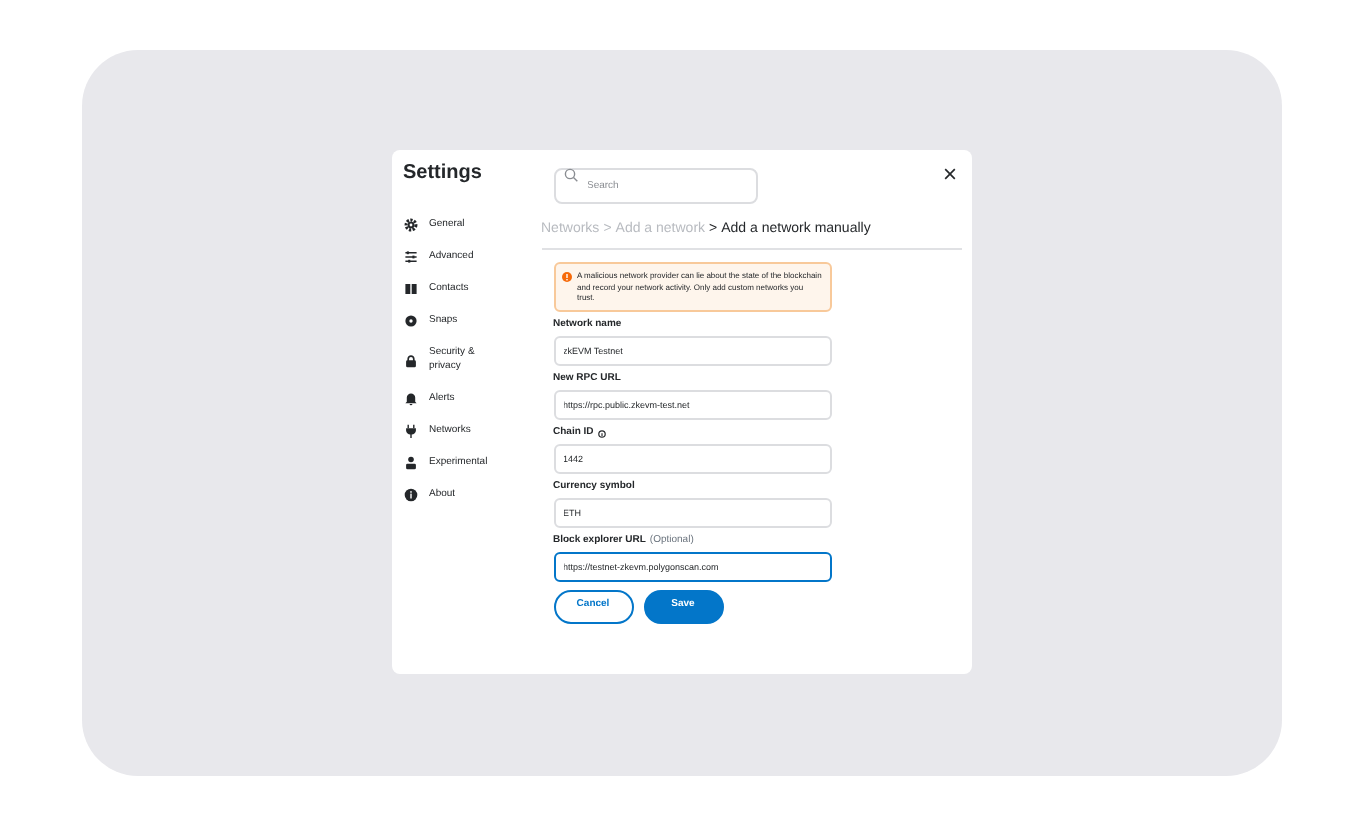 The height and width of the screenshot is (824, 1362). I want to click on settings-title: Settings, so click(443, 174).